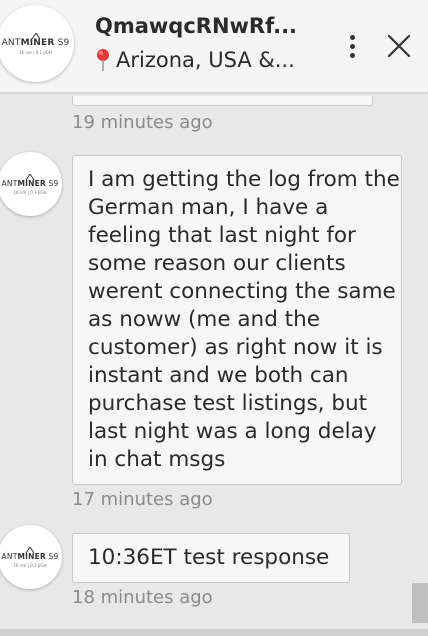  I want to click on location-pin-icon, so click(103, 60).